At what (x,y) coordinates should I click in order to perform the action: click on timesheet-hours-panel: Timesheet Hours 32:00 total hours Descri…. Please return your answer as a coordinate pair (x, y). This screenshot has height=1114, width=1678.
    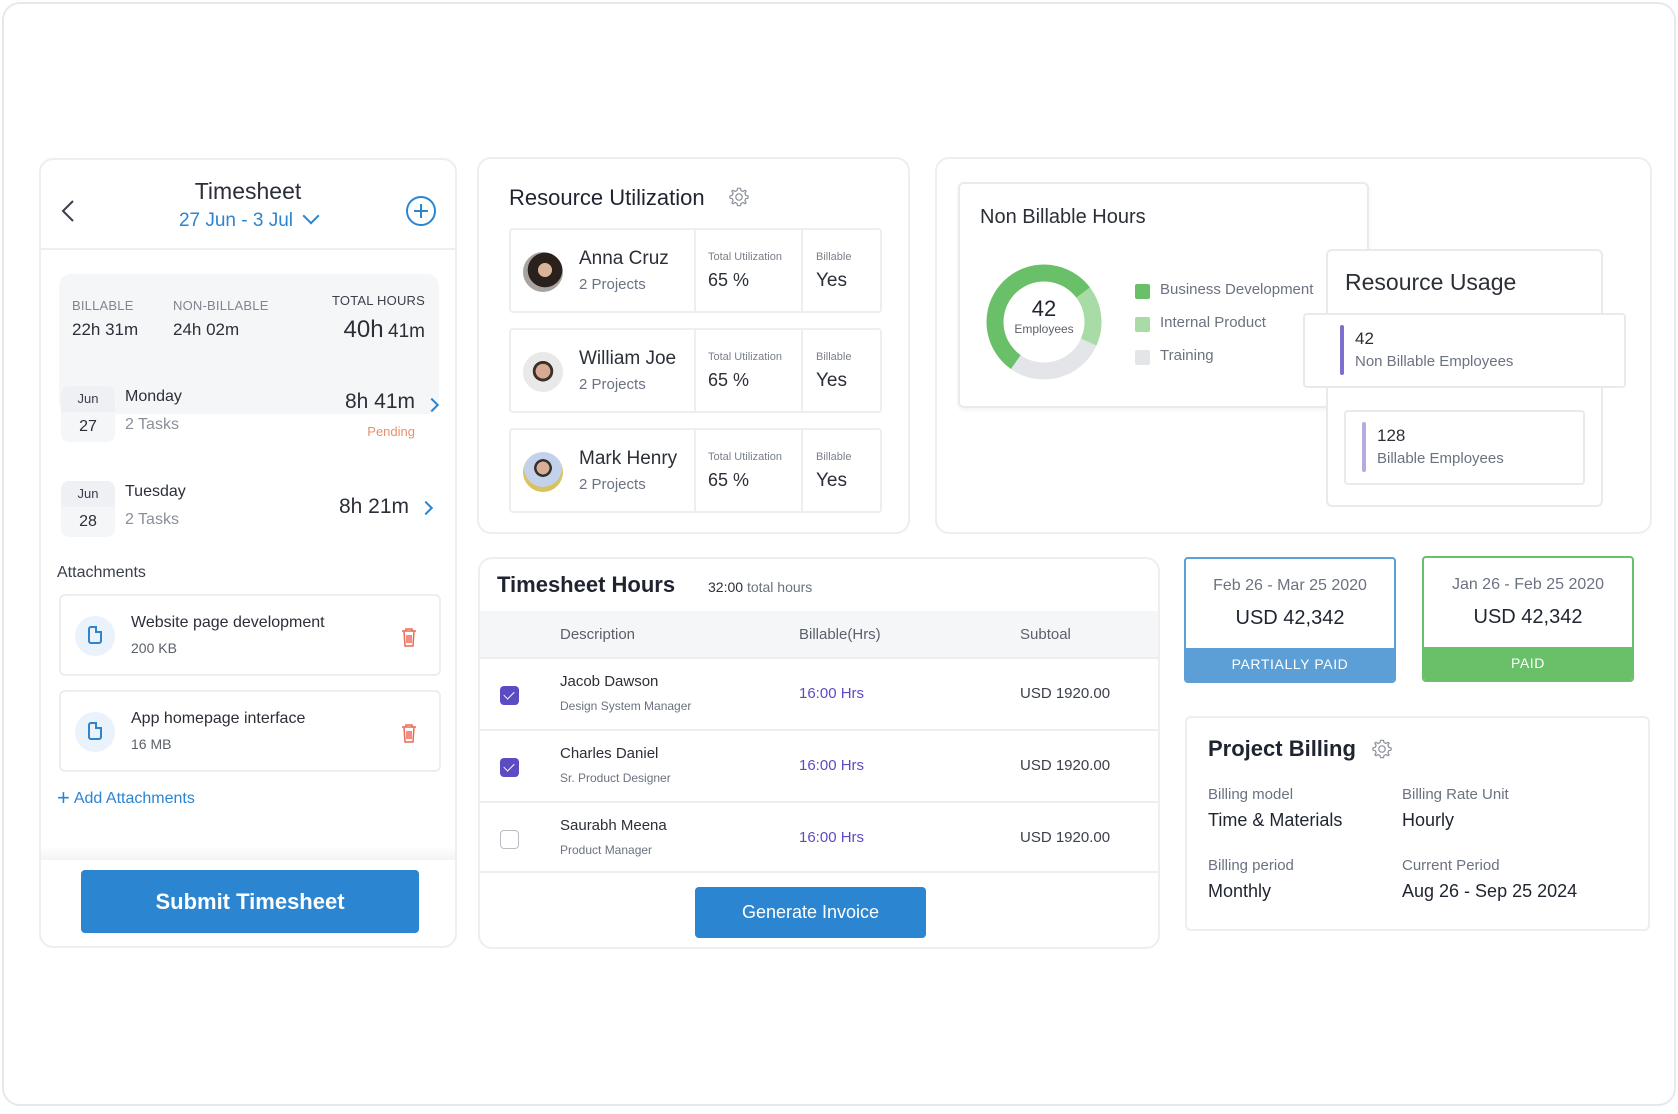
    Looking at the image, I should click on (819, 753).